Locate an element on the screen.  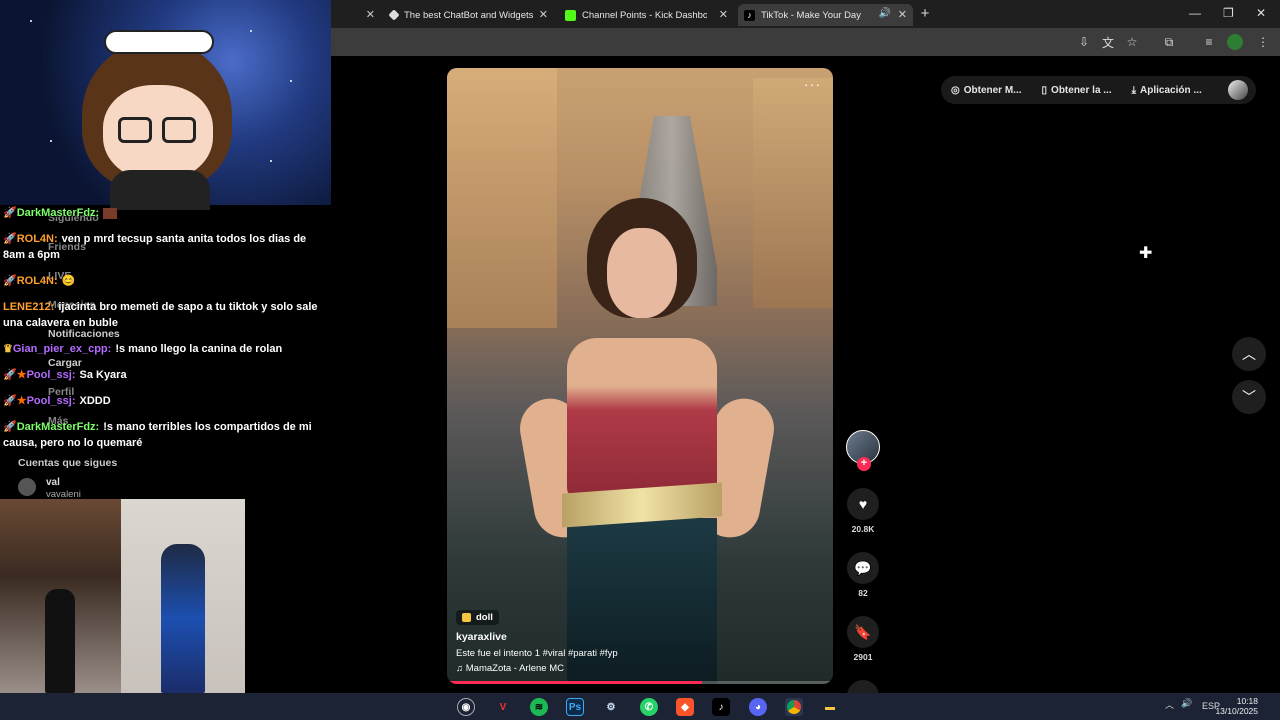
chrome-icon is located at coordinates (794, 707).